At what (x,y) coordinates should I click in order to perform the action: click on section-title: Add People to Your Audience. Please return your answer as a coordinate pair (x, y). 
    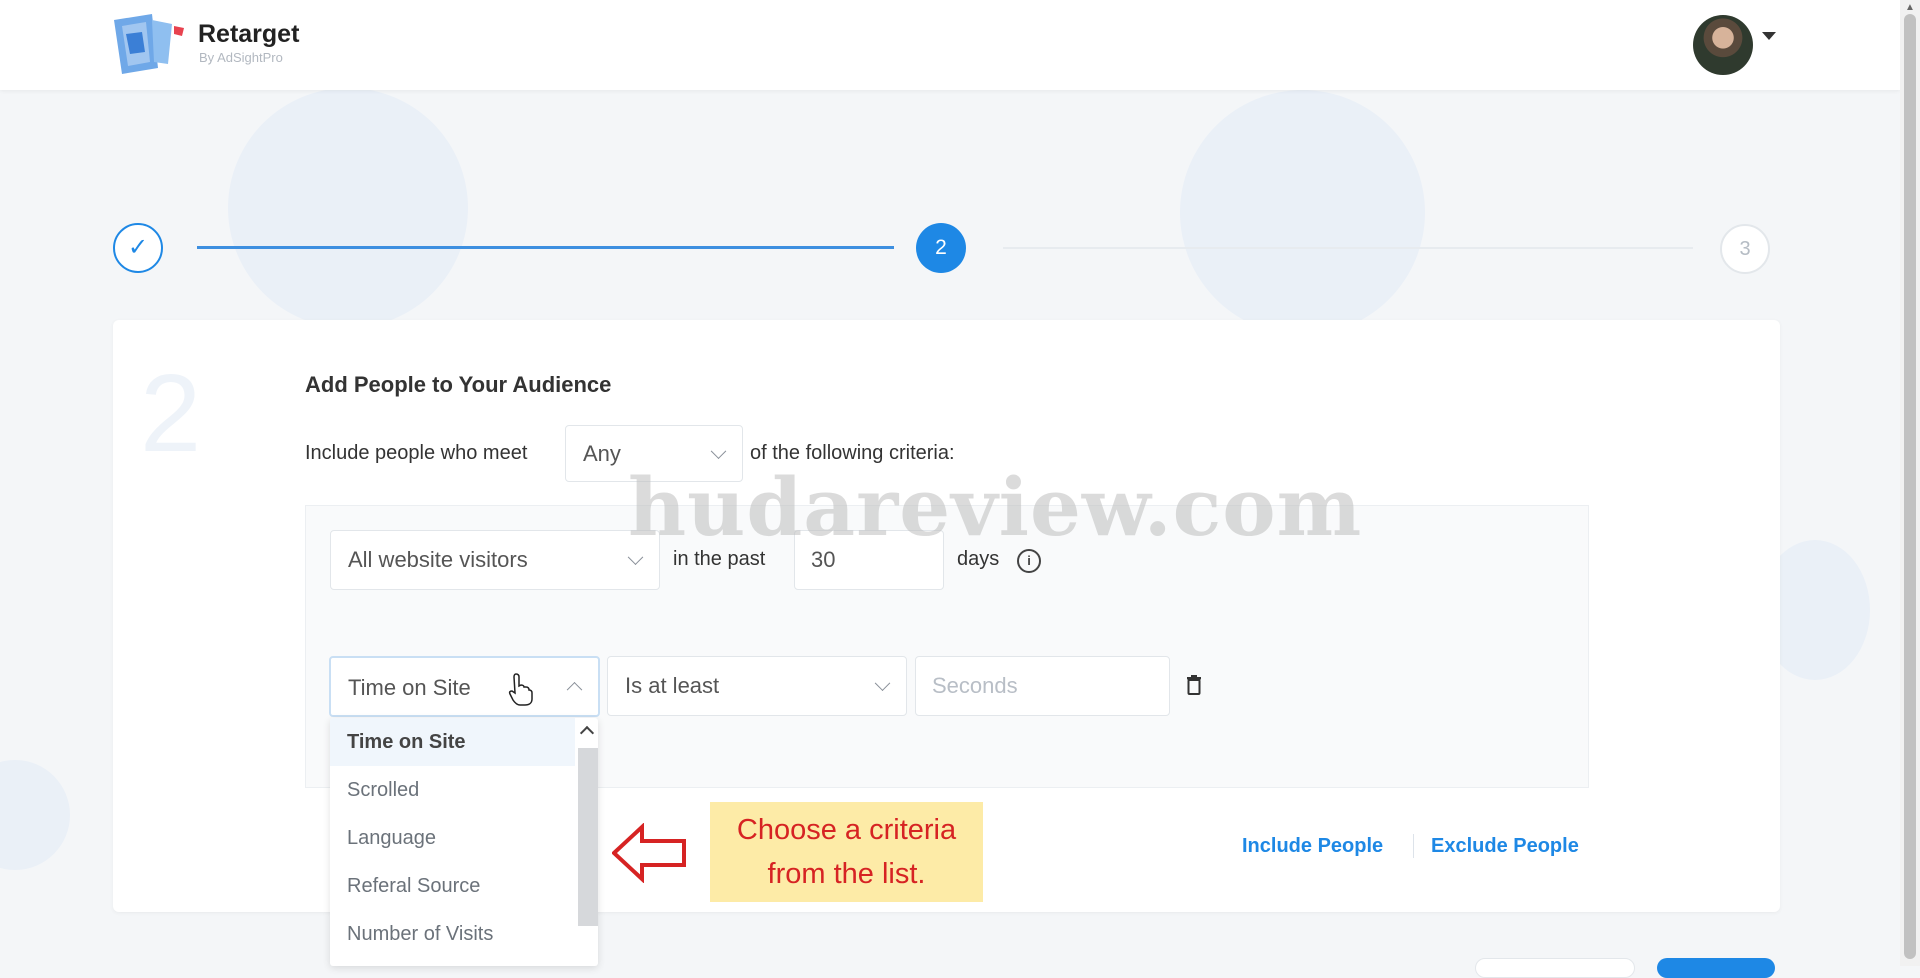
    Looking at the image, I should click on (458, 384).